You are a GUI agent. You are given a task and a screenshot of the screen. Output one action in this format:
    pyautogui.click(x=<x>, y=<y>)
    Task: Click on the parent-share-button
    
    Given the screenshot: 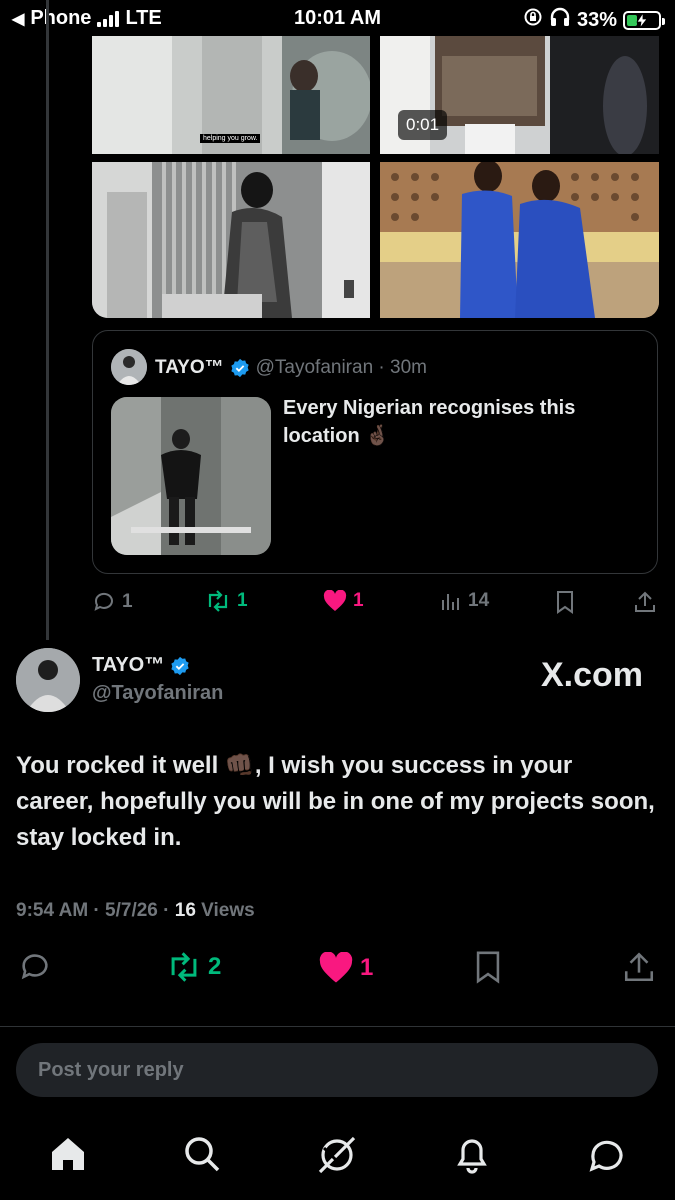 What is the action you would take?
    pyautogui.click(x=645, y=604)
    